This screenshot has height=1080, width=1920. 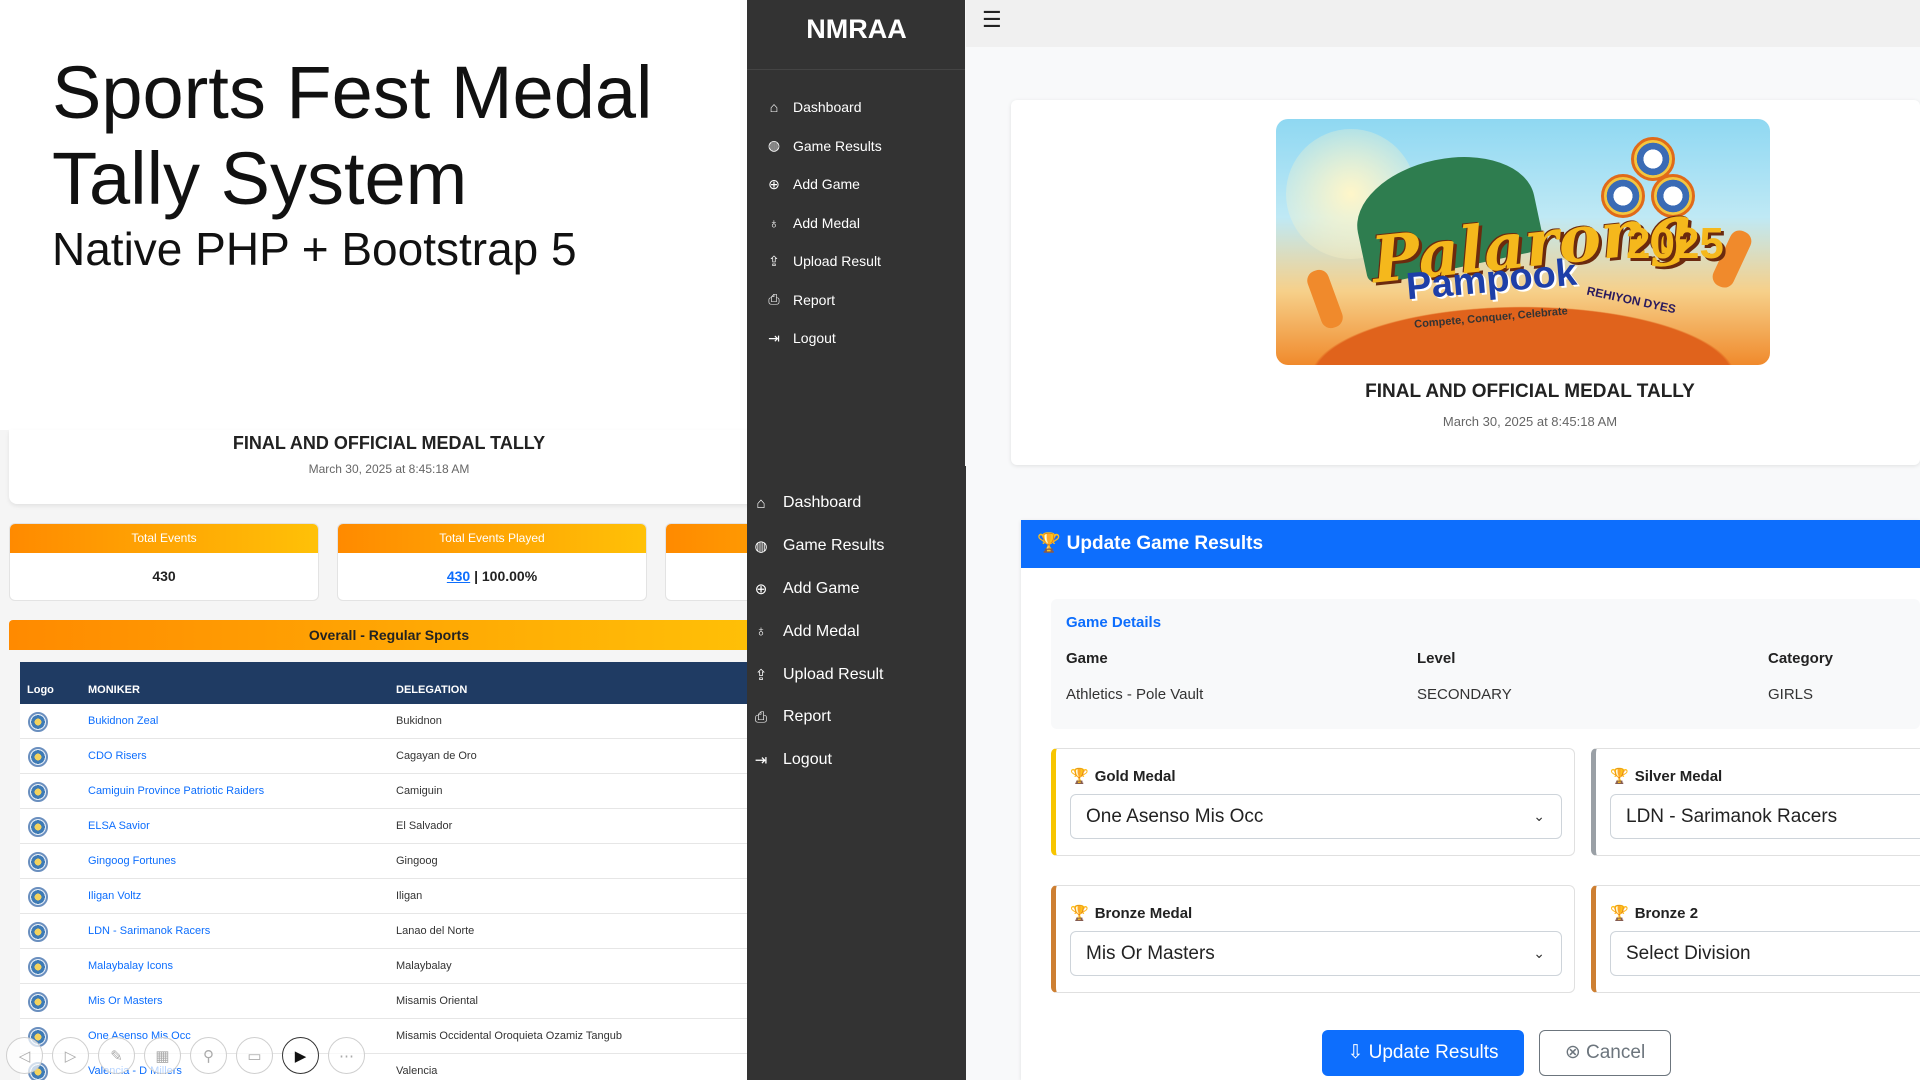 I want to click on menu-toggle-icon: ☰, so click(x=992, y=20).